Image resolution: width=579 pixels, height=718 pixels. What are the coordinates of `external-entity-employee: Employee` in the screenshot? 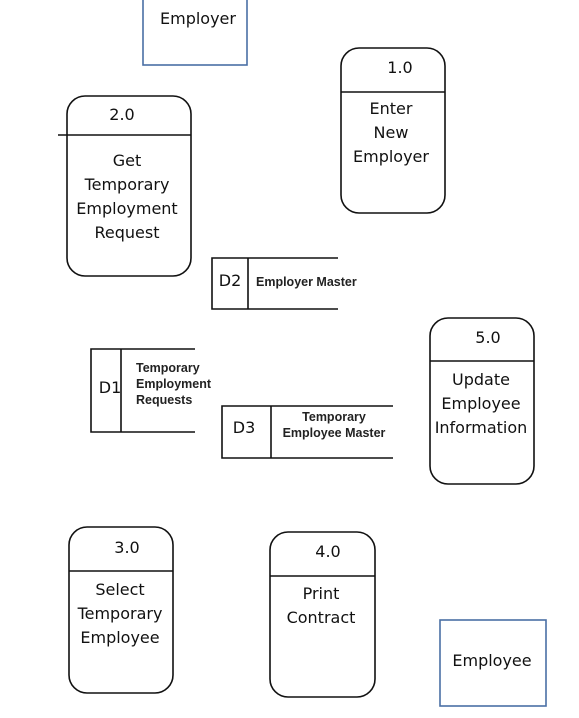 It's located at (493, 663).